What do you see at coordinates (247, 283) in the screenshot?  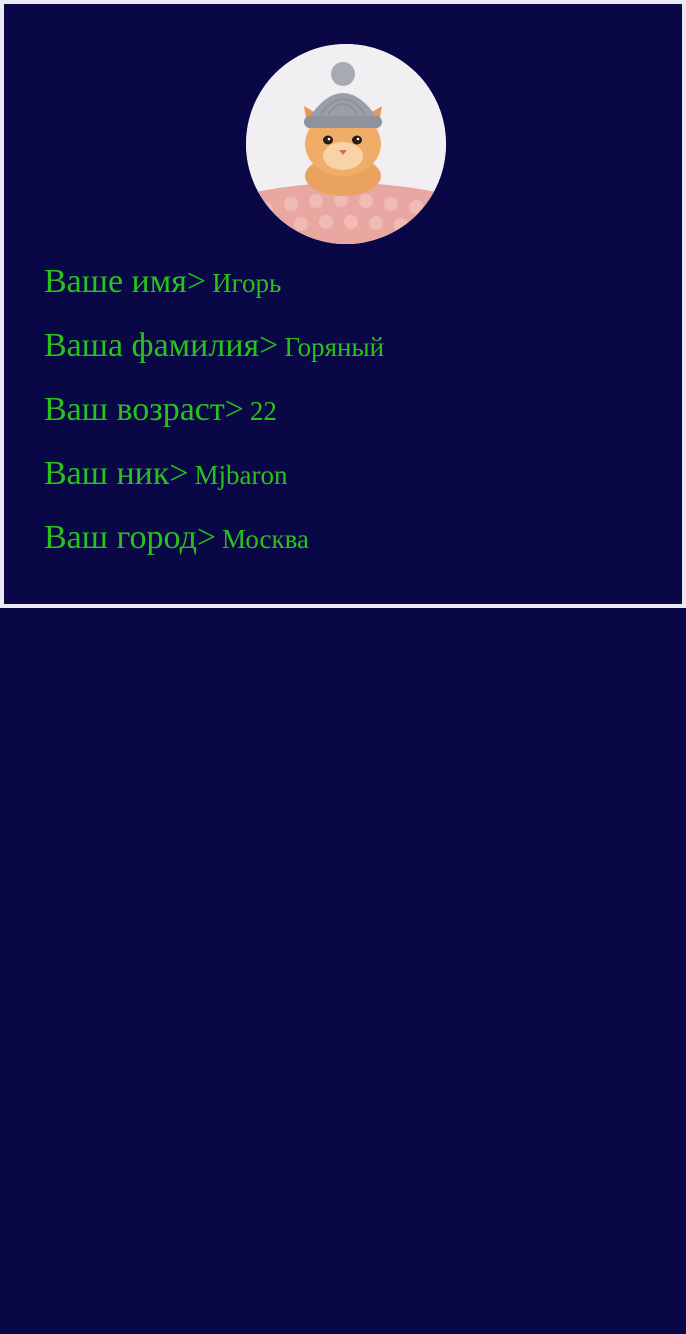 I see `field-value: Игорь` at bounding box center [247, 283].